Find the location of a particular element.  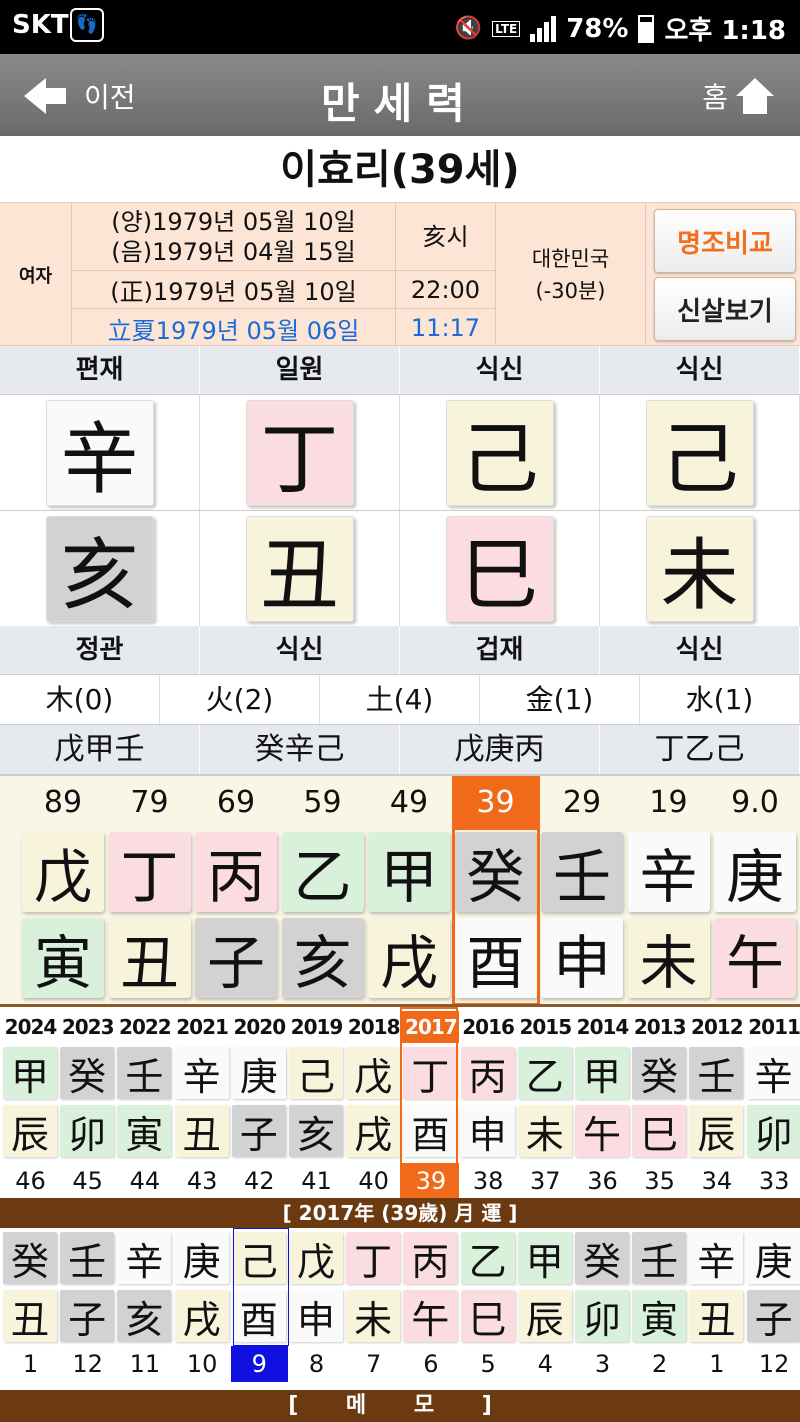

month-stem: 庚 is located at coordinates (201, 1258).